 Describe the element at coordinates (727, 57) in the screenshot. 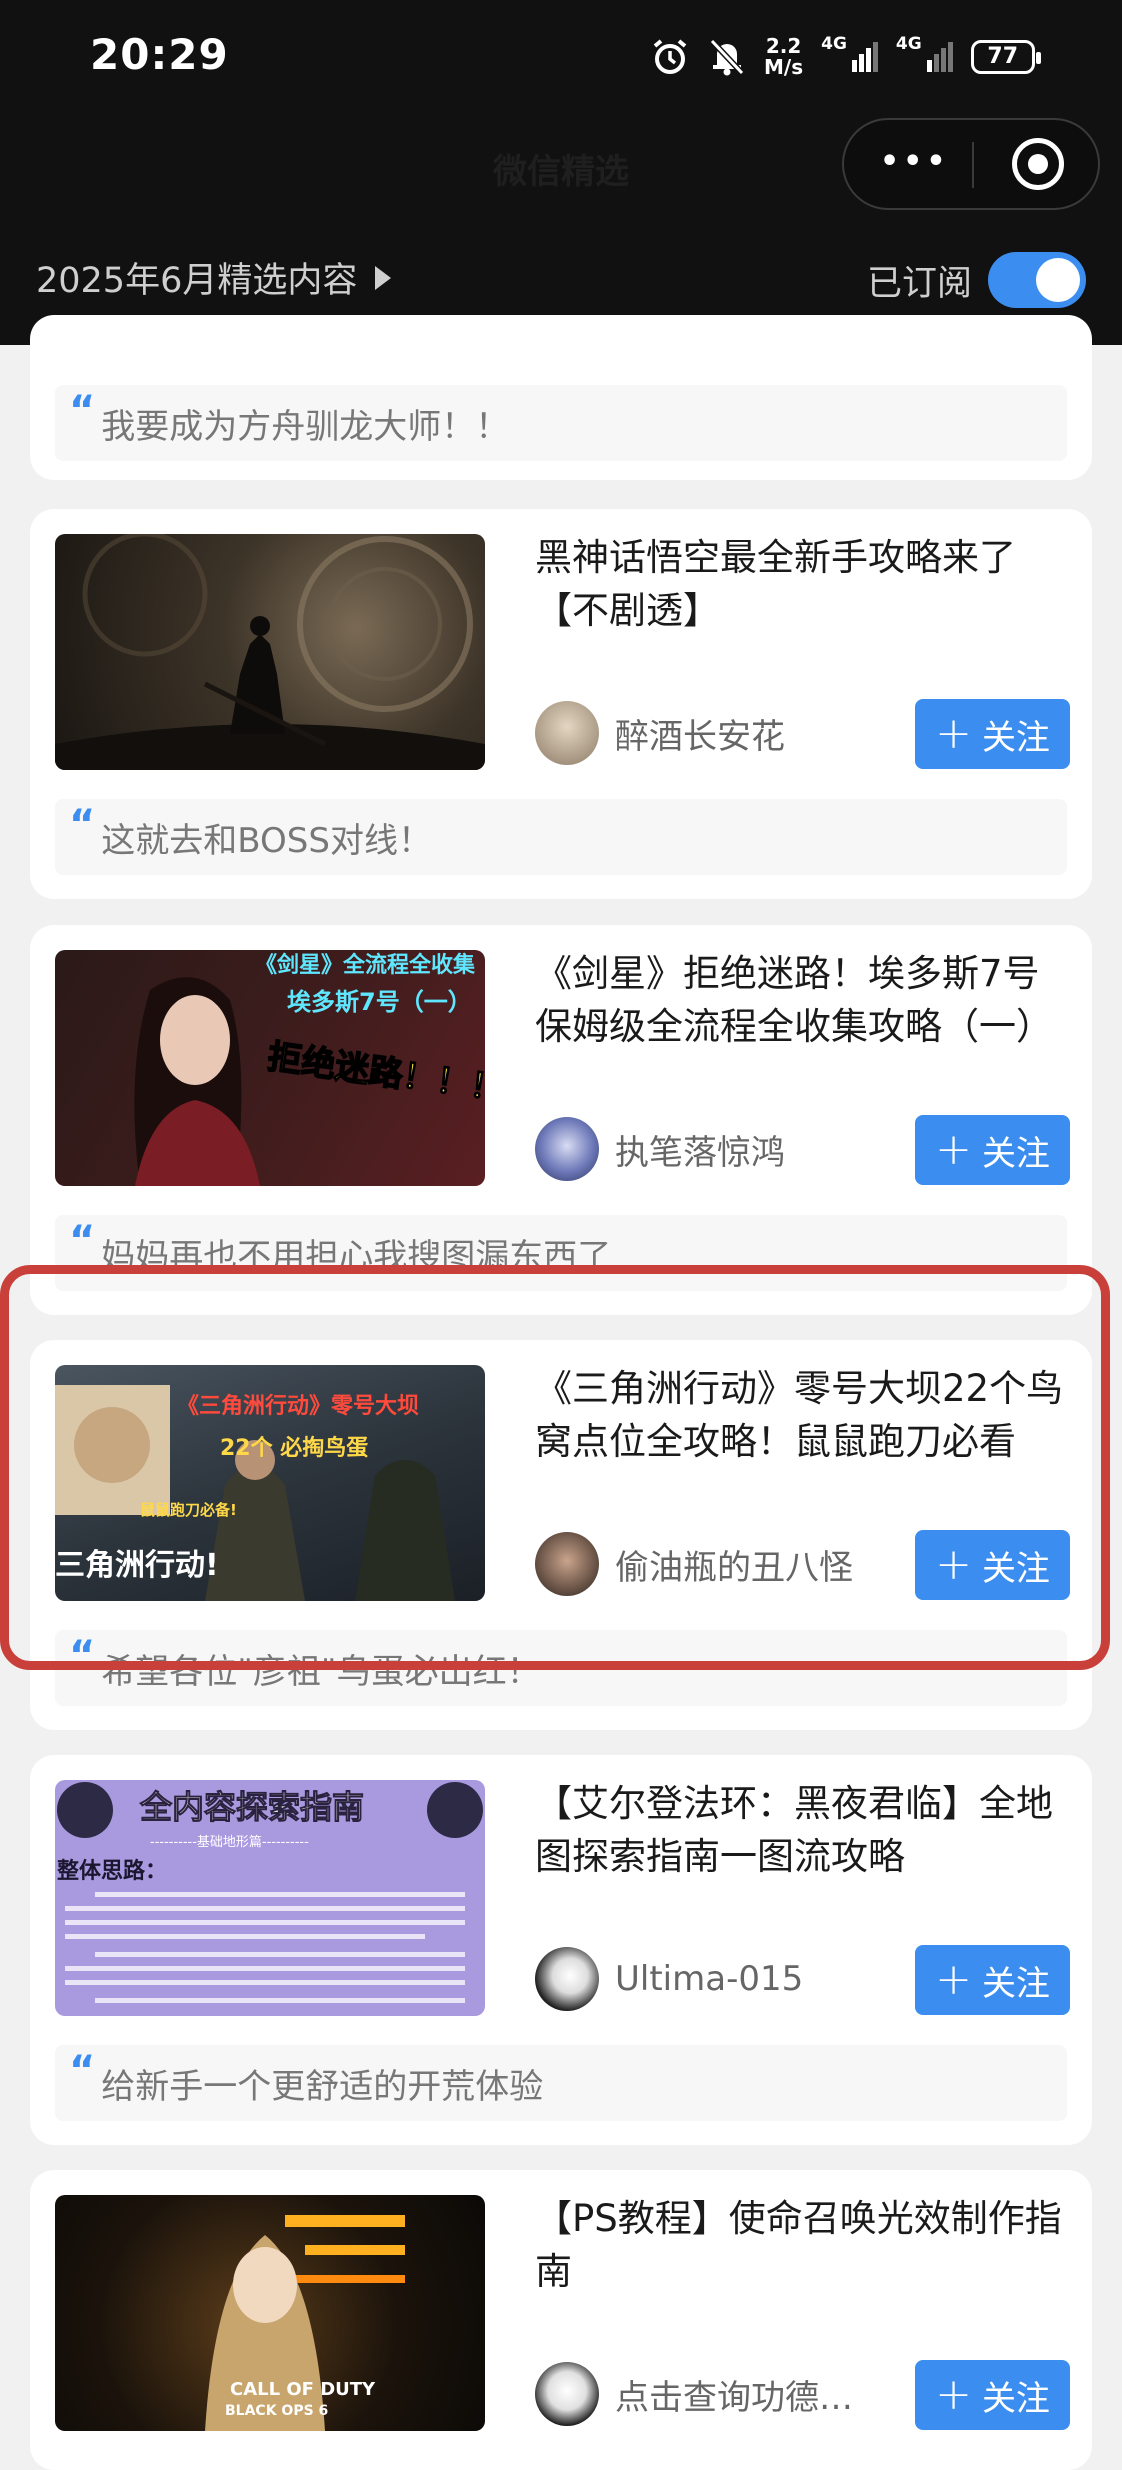

I see `bell-muted-icon` at that location.